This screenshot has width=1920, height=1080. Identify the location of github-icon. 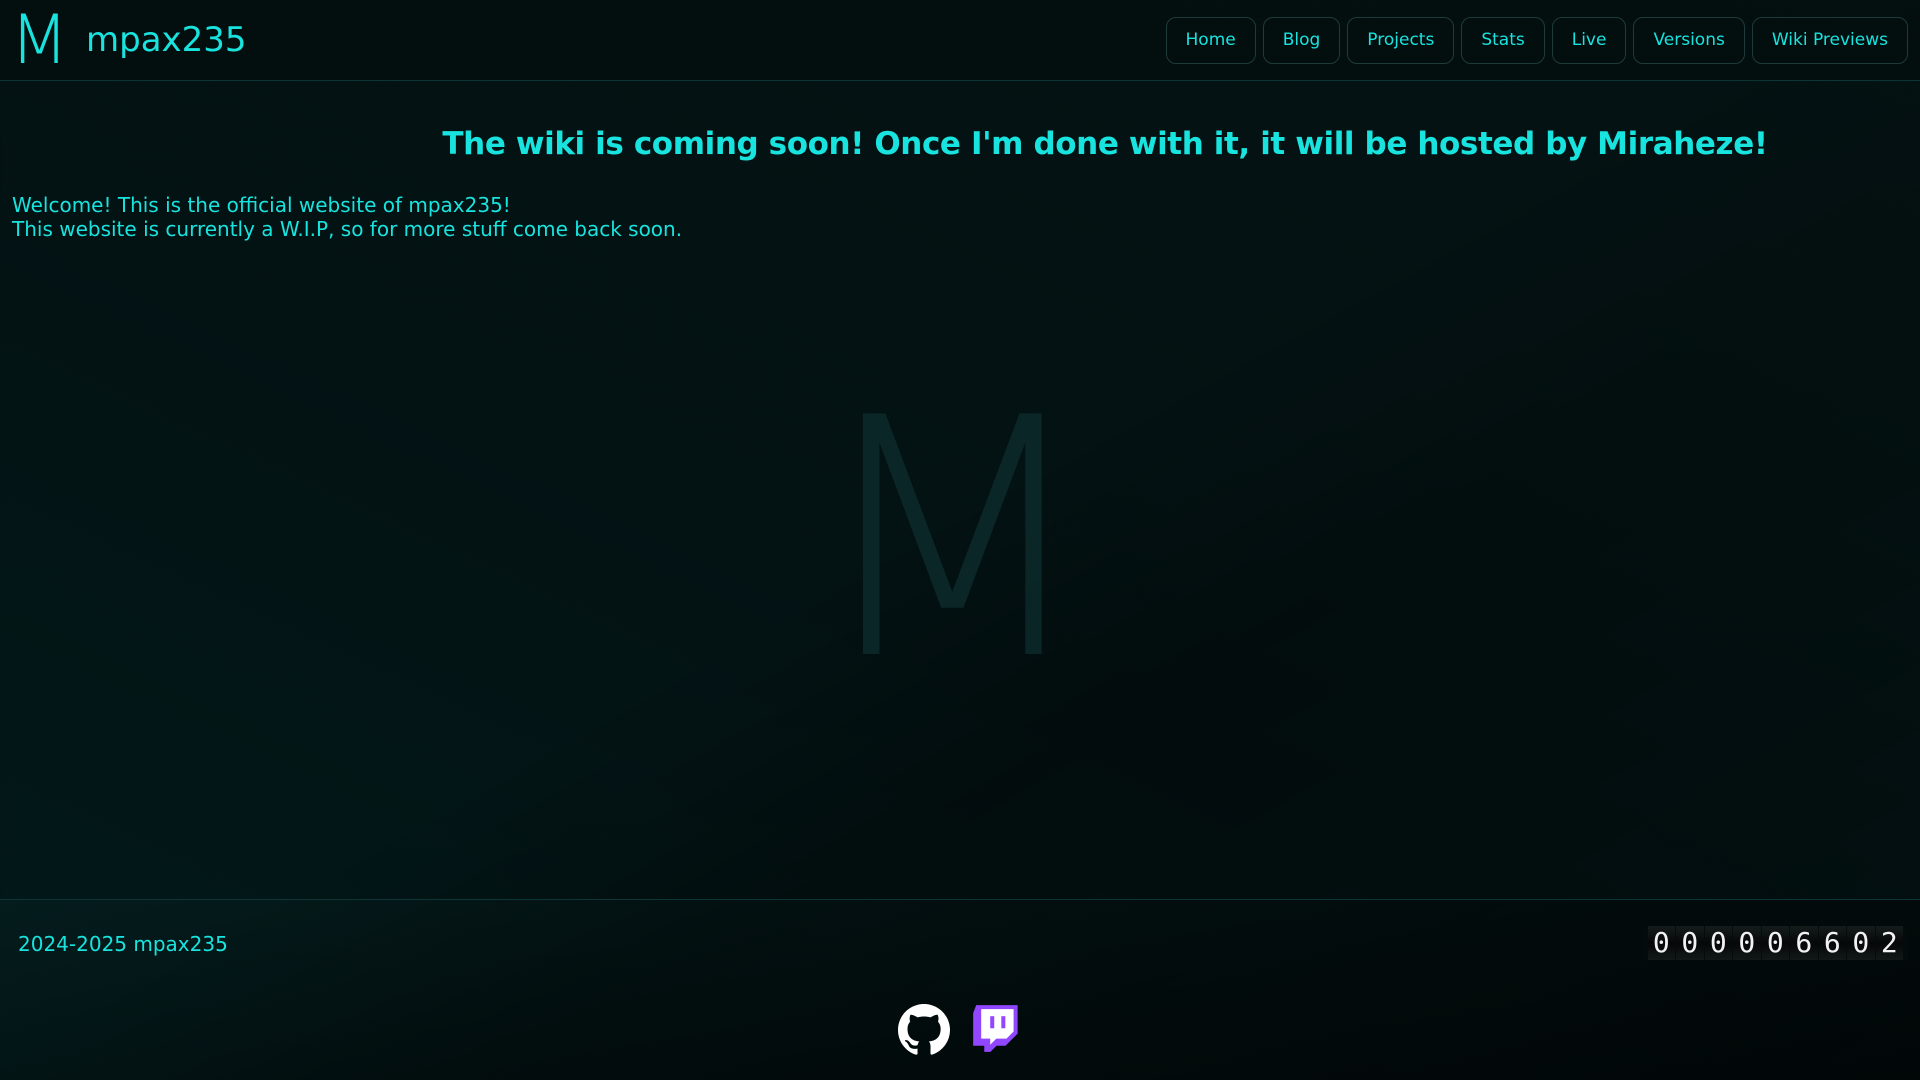
(924, 1029).